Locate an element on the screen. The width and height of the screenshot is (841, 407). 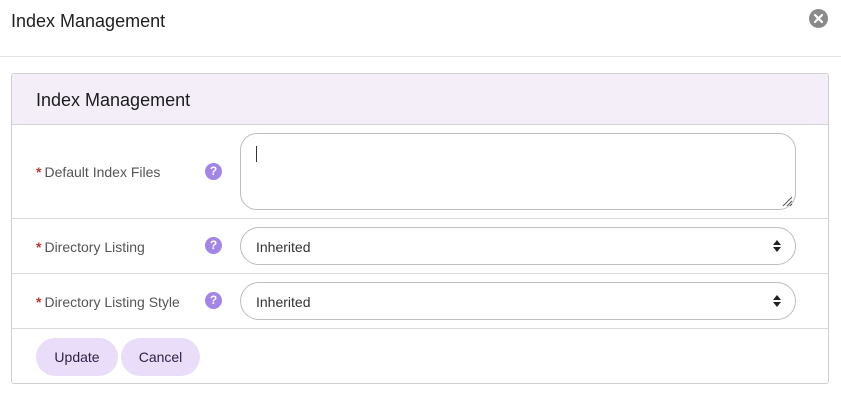
modal-title: Index Management is located at coordinates (88, 21).